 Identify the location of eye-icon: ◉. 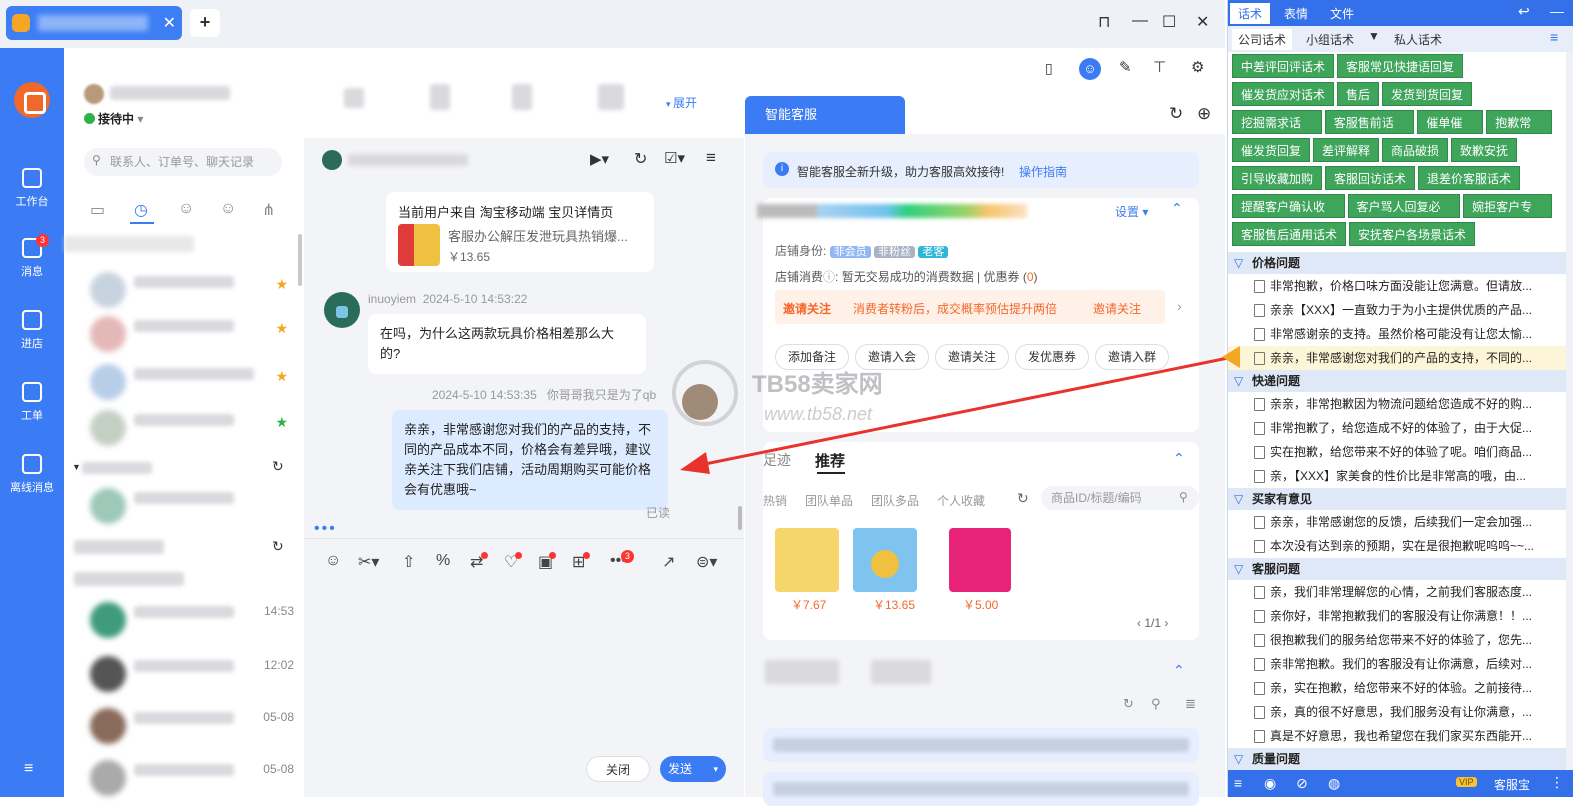
(1270, 783).